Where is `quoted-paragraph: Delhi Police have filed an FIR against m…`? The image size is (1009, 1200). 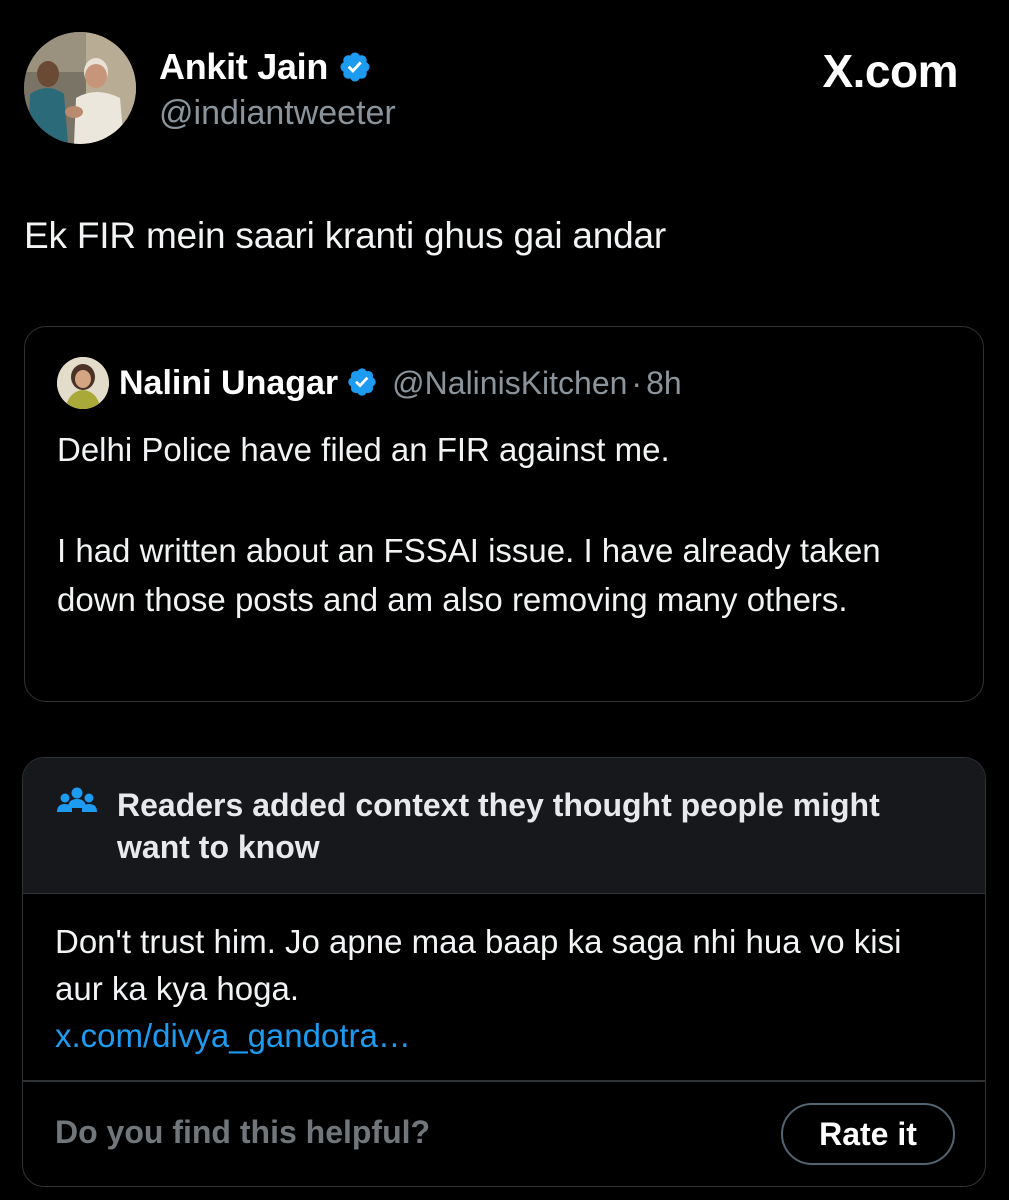 quoted-paragraph: Delhi Police have filed an FIR against m… is located at coordinates (363, 449).